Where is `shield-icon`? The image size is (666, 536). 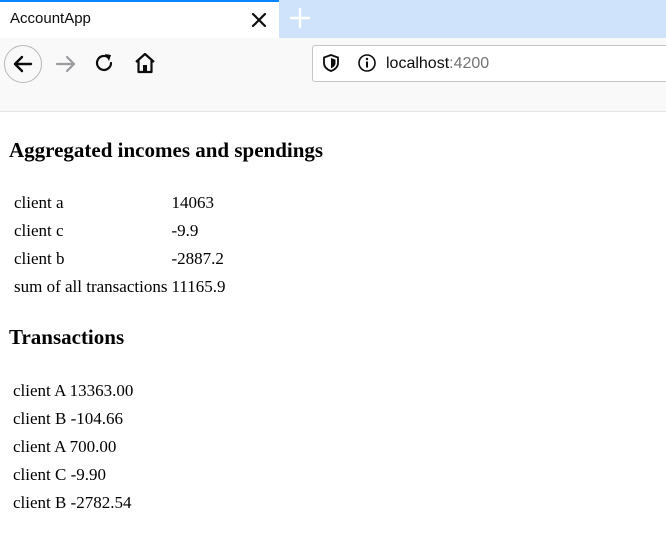
shield-icon is located at coordinates (331, 63).